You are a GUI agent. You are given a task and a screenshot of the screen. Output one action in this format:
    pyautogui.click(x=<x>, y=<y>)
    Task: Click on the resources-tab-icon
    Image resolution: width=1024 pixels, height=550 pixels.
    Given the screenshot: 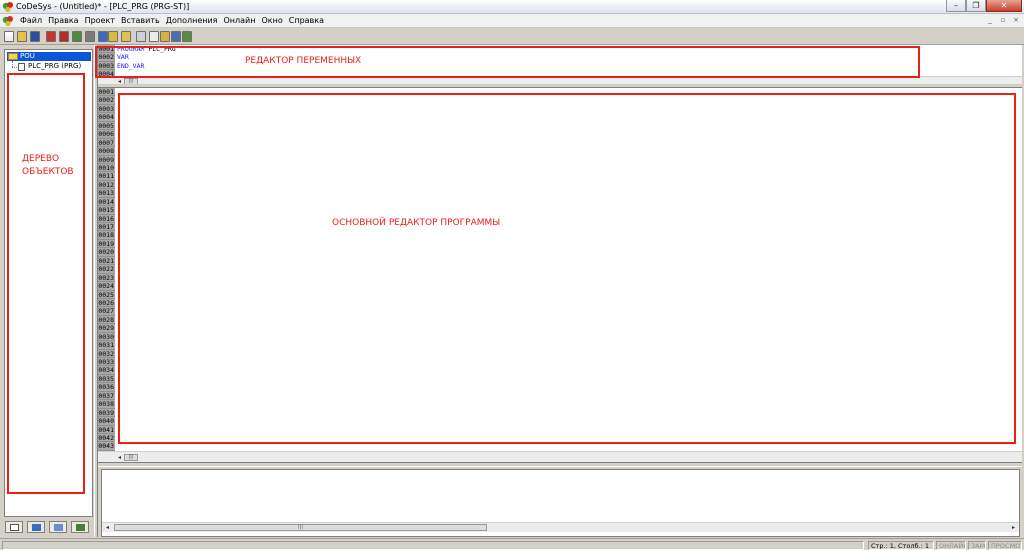 What is the action you would take?
    pyautogui.click(x=80, y=527)
    